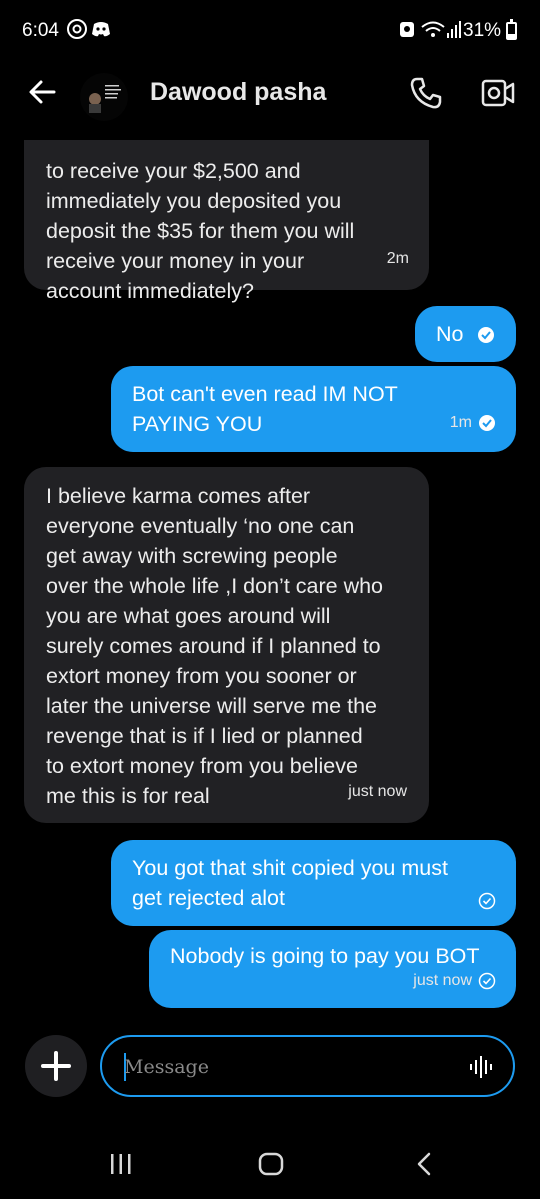 This screenshot has width=540, height=1199. Describe the element at coordinates (482, 30) in the screenshot. I see `battery-percent: 31%` at that location.